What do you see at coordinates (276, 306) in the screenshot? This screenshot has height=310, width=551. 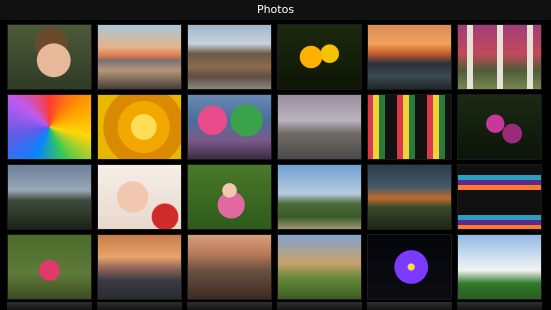 I see `next-row-partial` at bounding box center [276, 306].